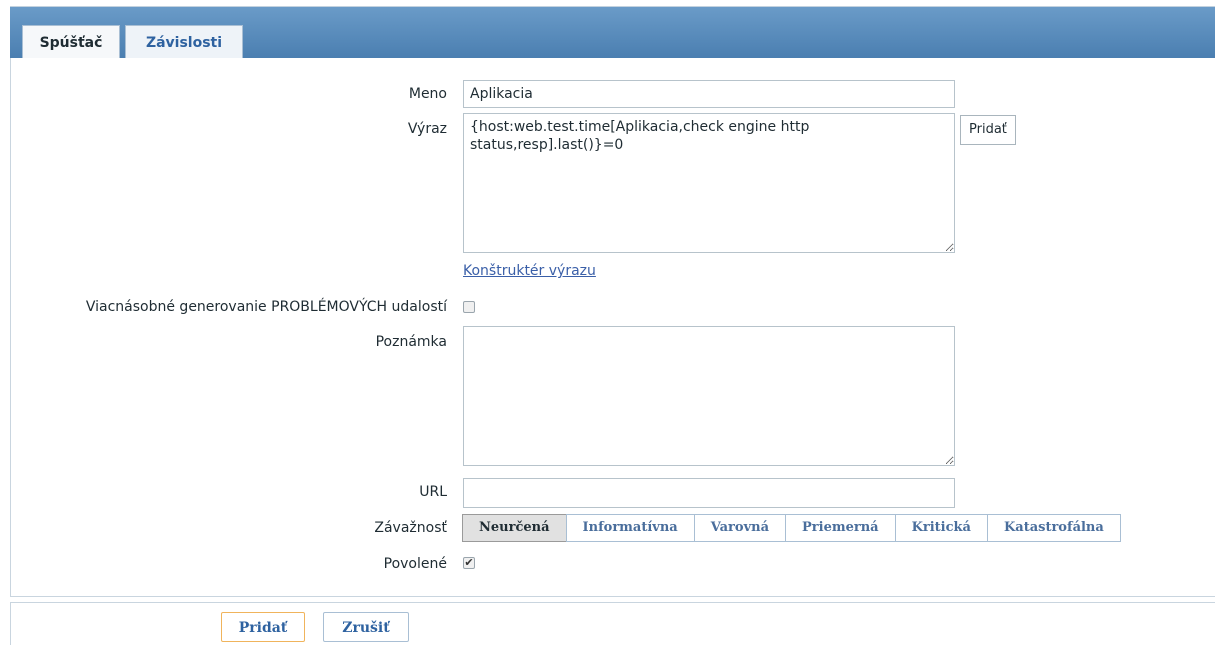  What do you see at coordinates (709, 396) in the screenshot?
I see `note-textarea` at bounding box center [709, 396].